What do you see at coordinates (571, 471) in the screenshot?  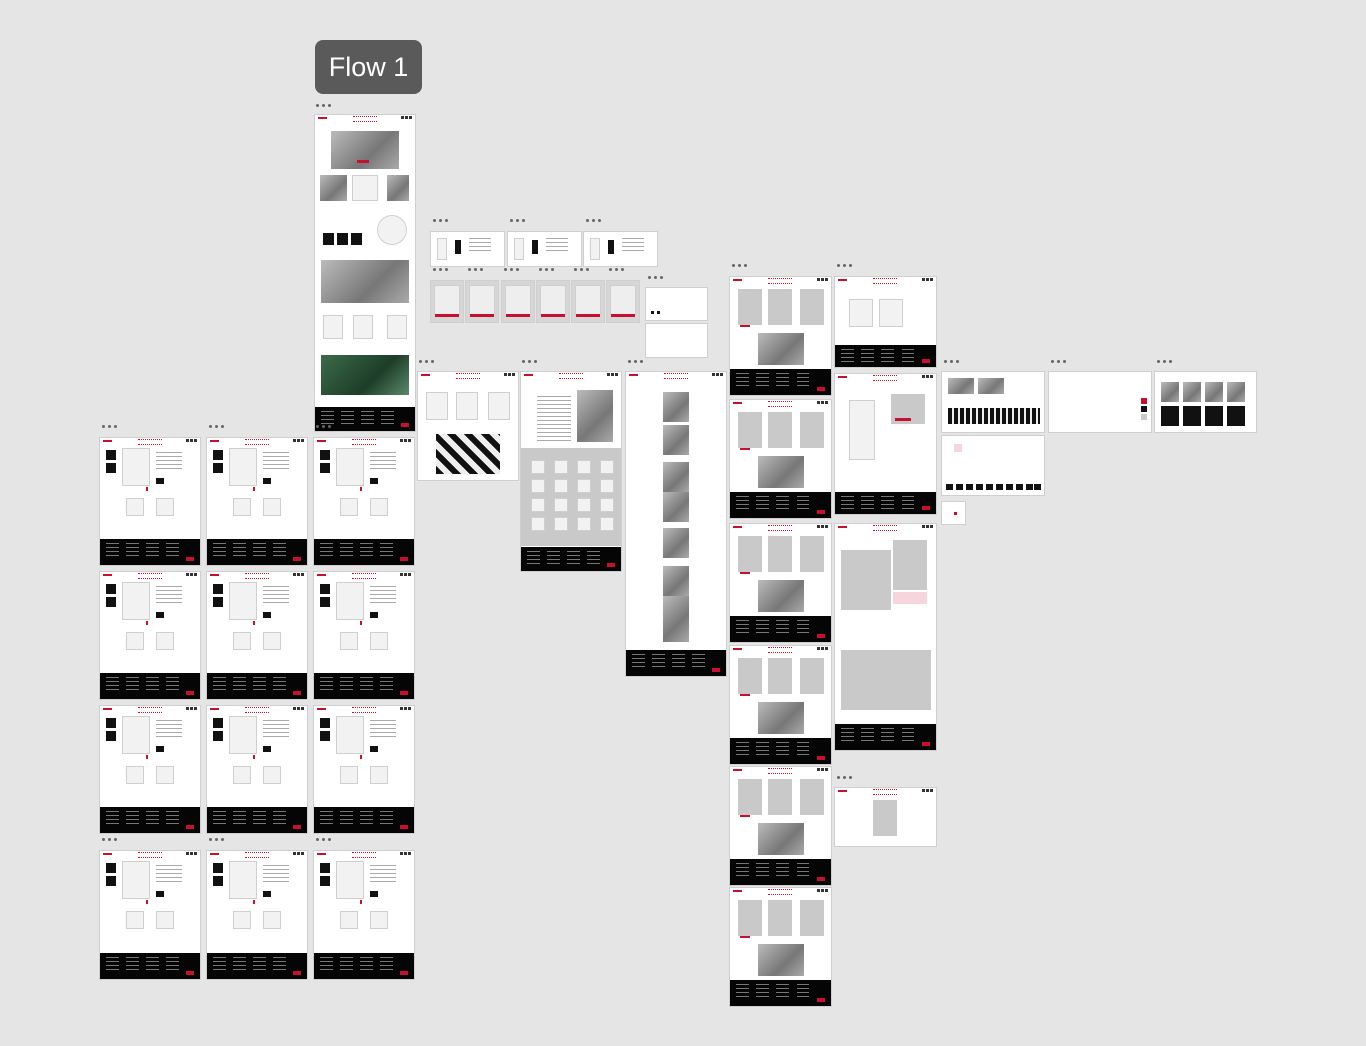 I see `frame-about` at bounding box center [571, 471].